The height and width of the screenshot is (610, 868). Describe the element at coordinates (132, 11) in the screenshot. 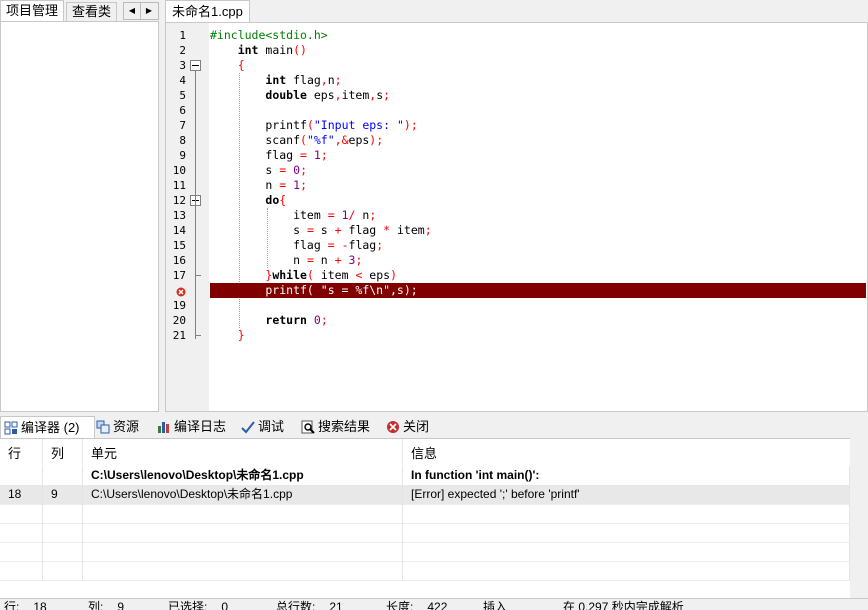

I see `scroll-left-icon: ◀` at that location.